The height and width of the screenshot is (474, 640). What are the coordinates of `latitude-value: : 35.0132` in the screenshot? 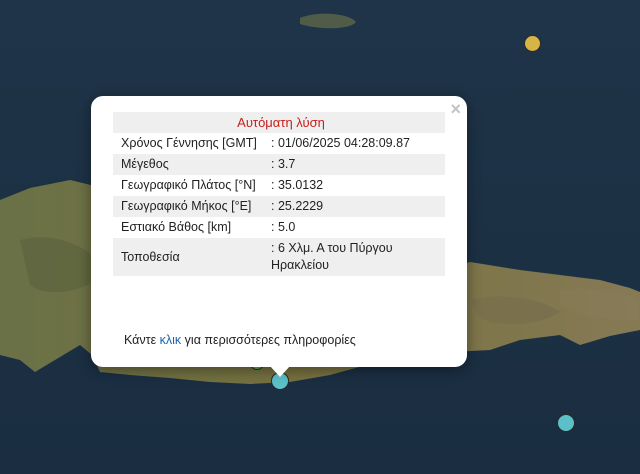 It's located at (297, 185).